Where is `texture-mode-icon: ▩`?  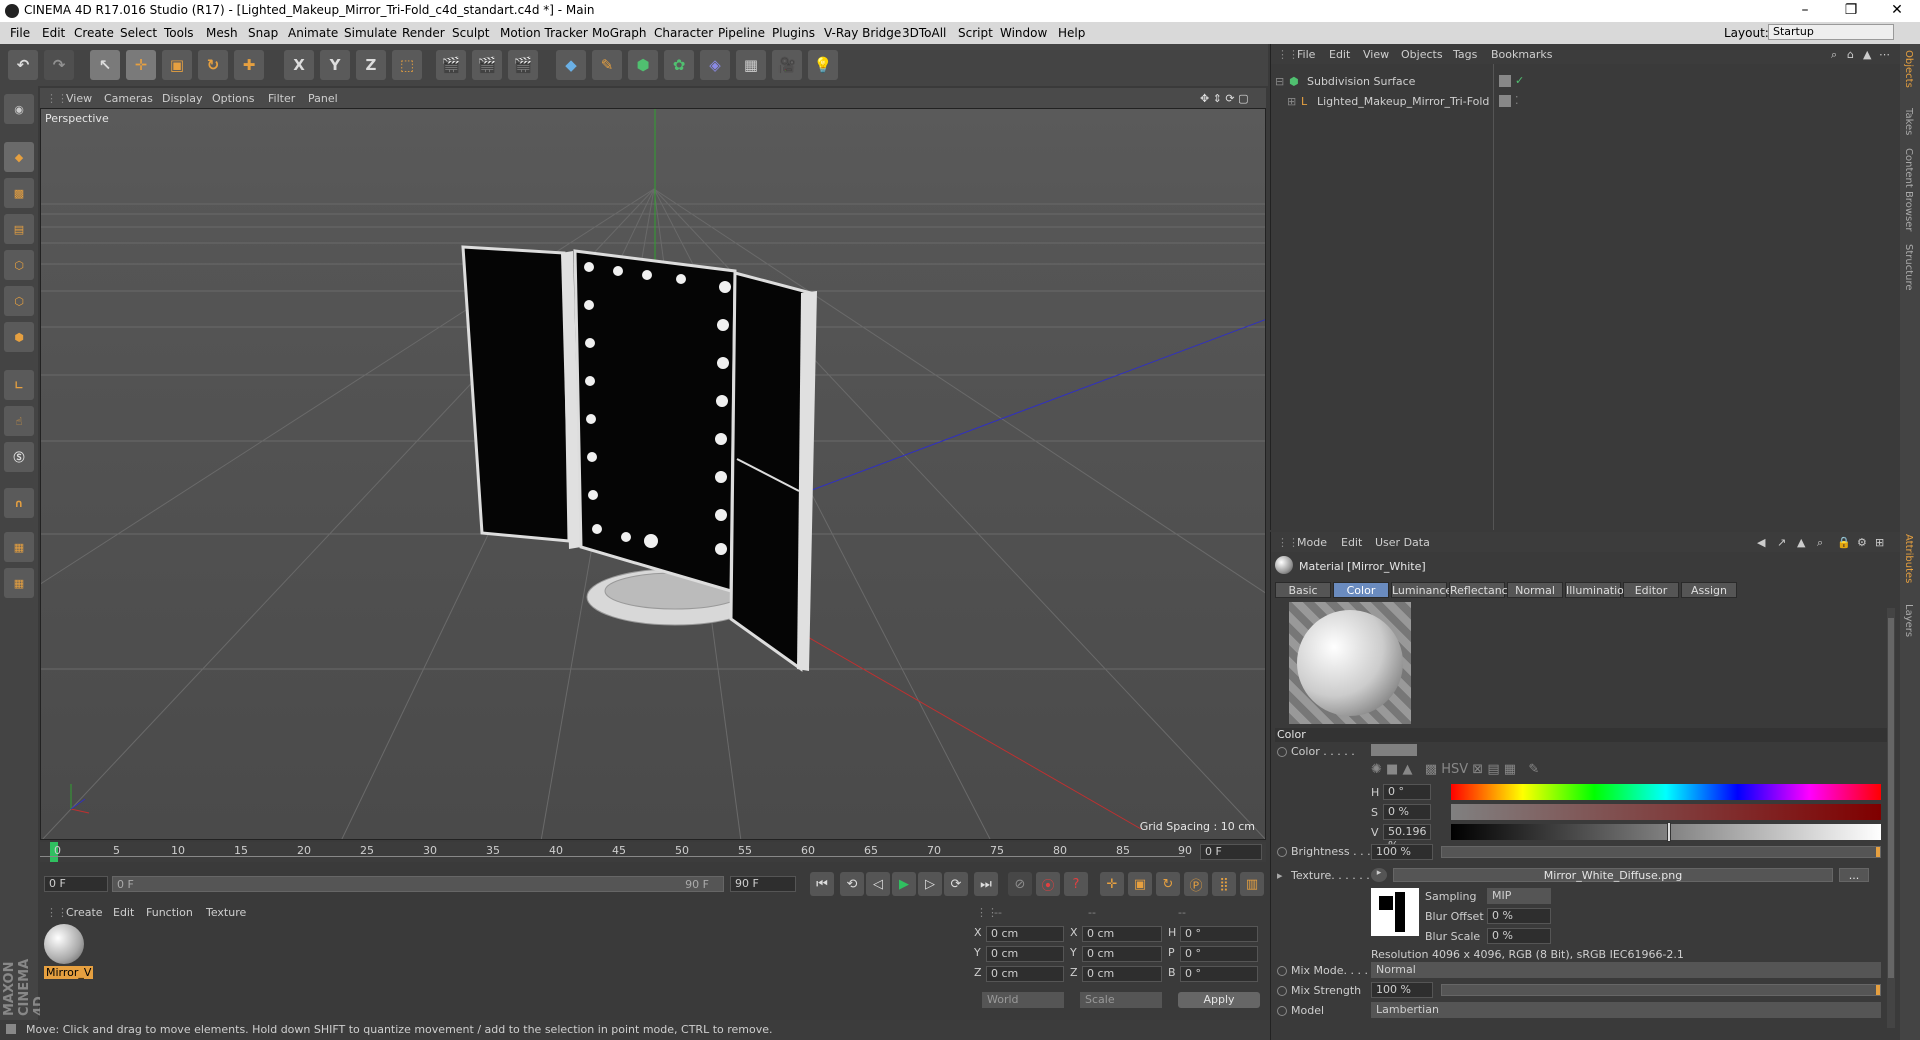 texture-mode-icon: ▩ is located at coordinates (19, 193).